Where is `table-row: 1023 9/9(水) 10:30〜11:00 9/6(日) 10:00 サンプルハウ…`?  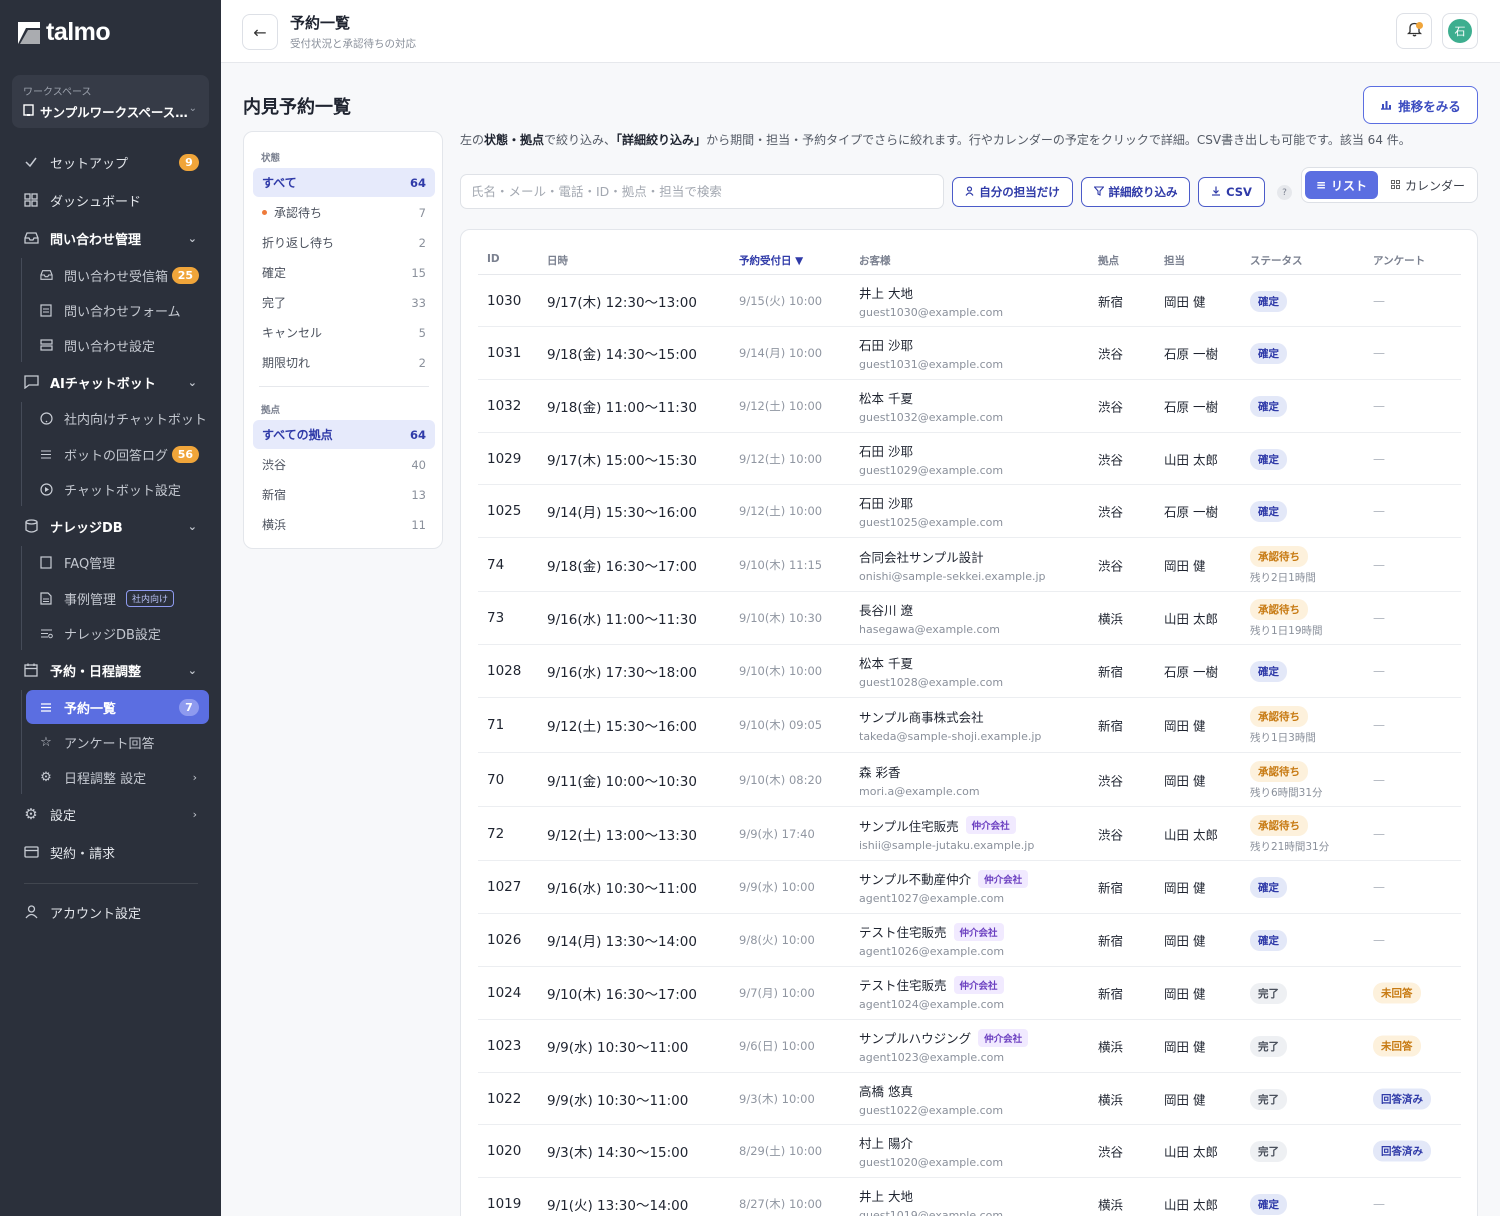
table-row: 1023 9/9(水) 10:30〜11:00 9/6(日) 10:00 サンプルハウ… is located at coordinates (969, 1046).